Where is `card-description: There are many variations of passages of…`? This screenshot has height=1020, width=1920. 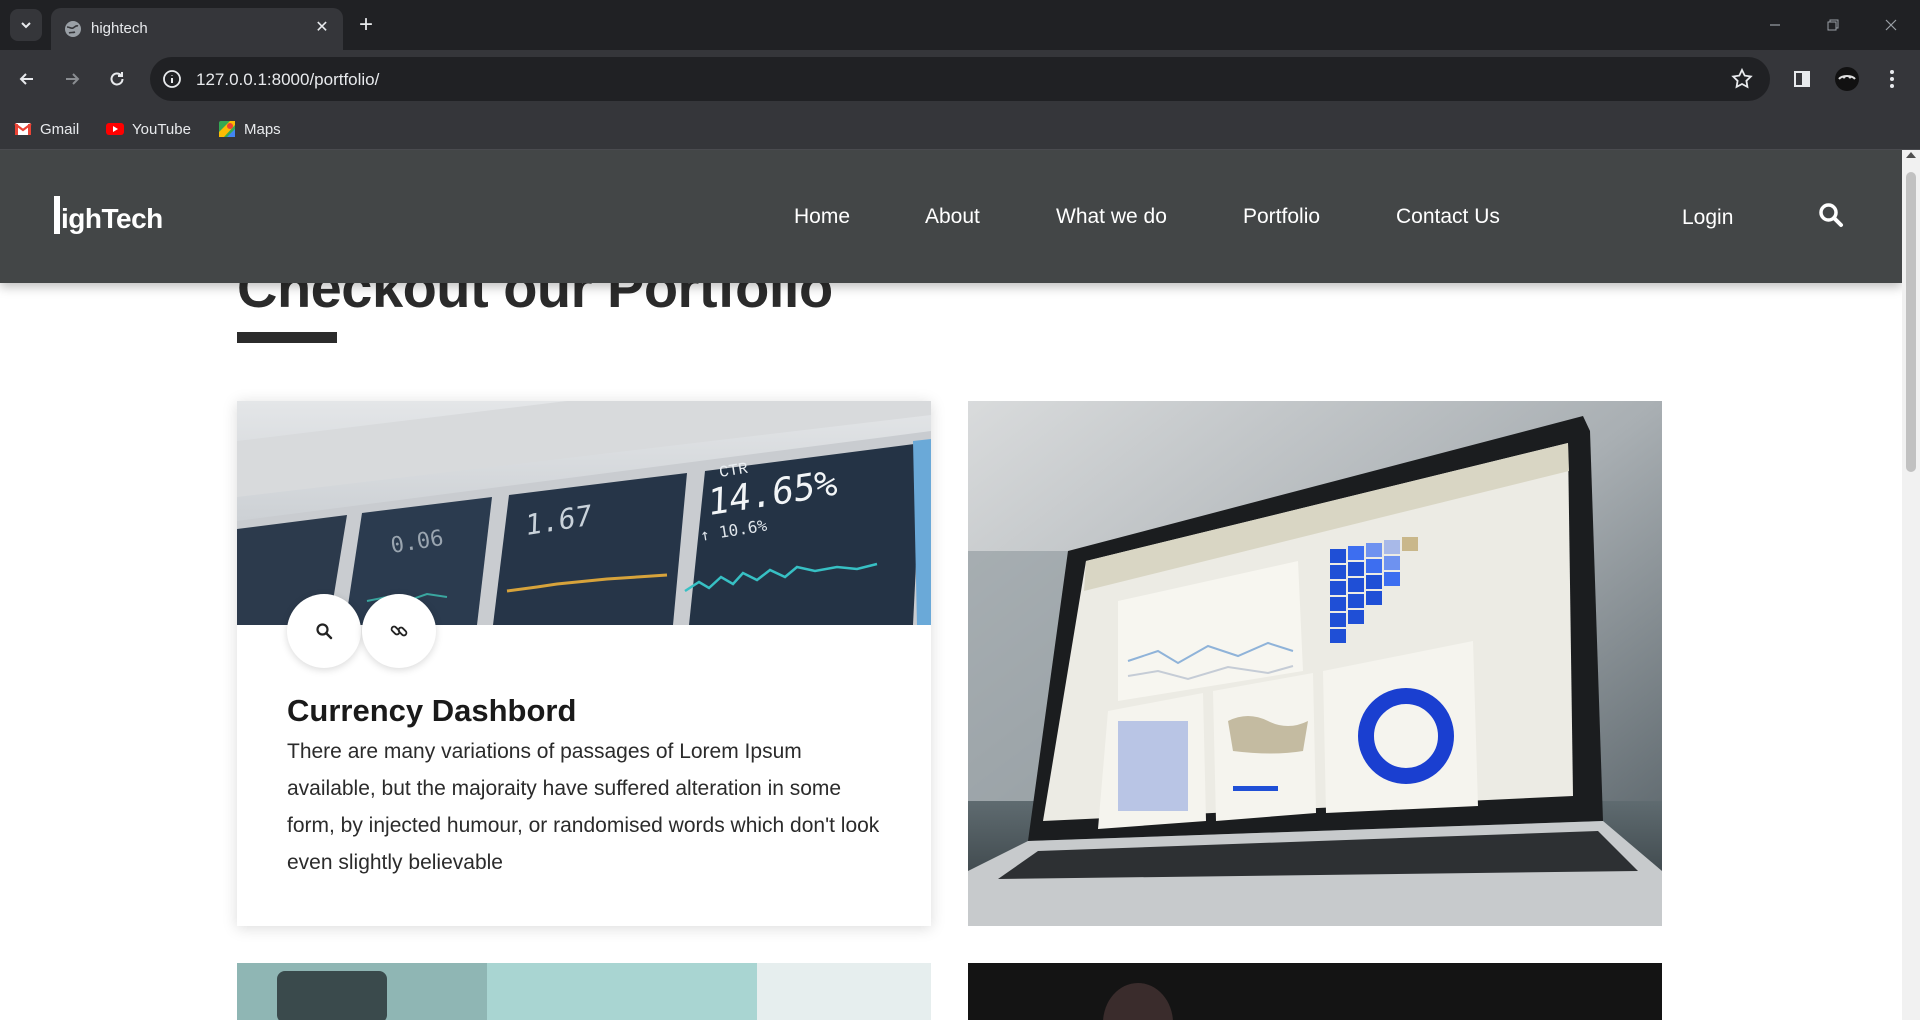 card-description: There are many variations of passages of… is located at coordinates (583, 807).